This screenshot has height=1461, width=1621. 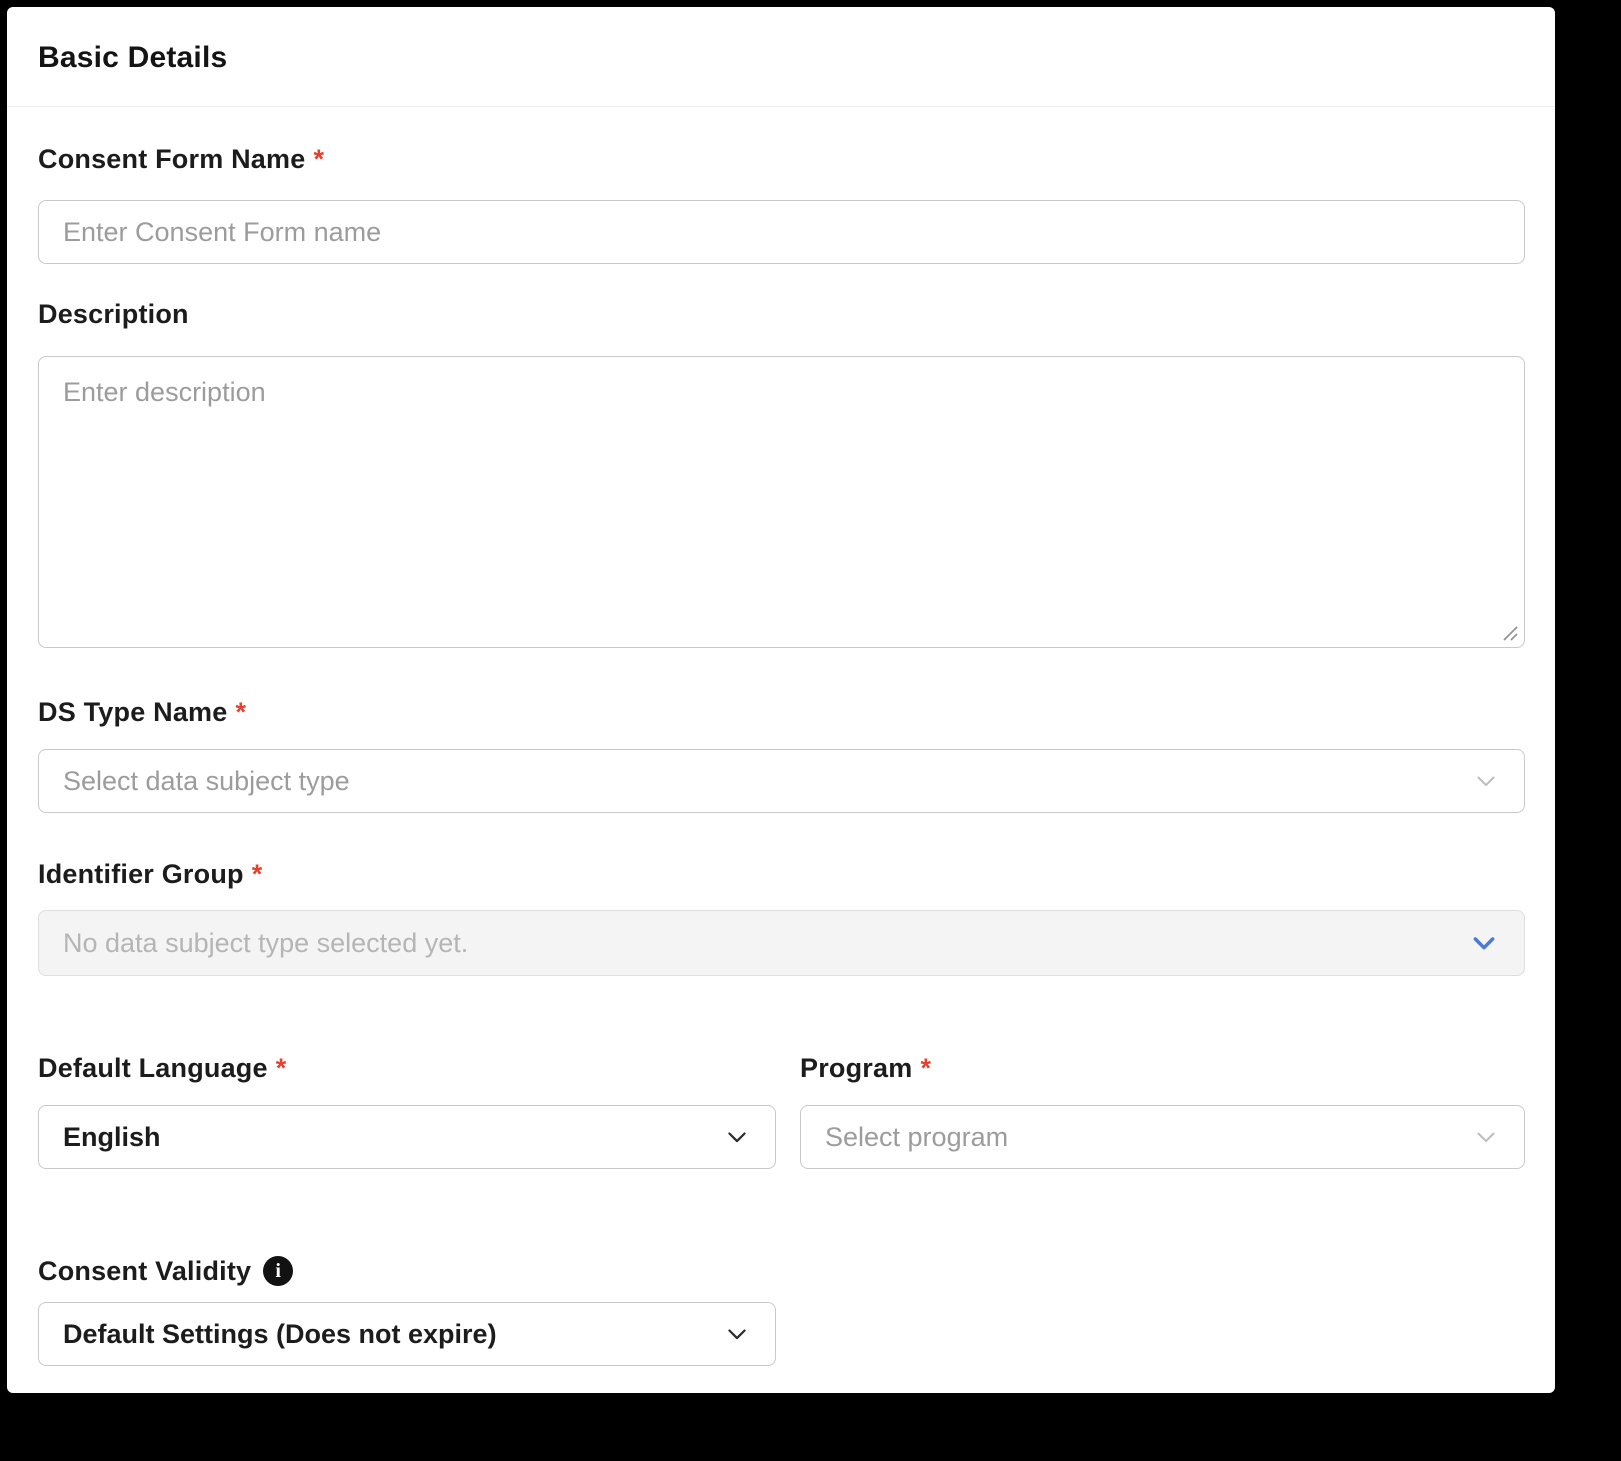 I want to click on info-icon: i, so click(x=278, y=1271).